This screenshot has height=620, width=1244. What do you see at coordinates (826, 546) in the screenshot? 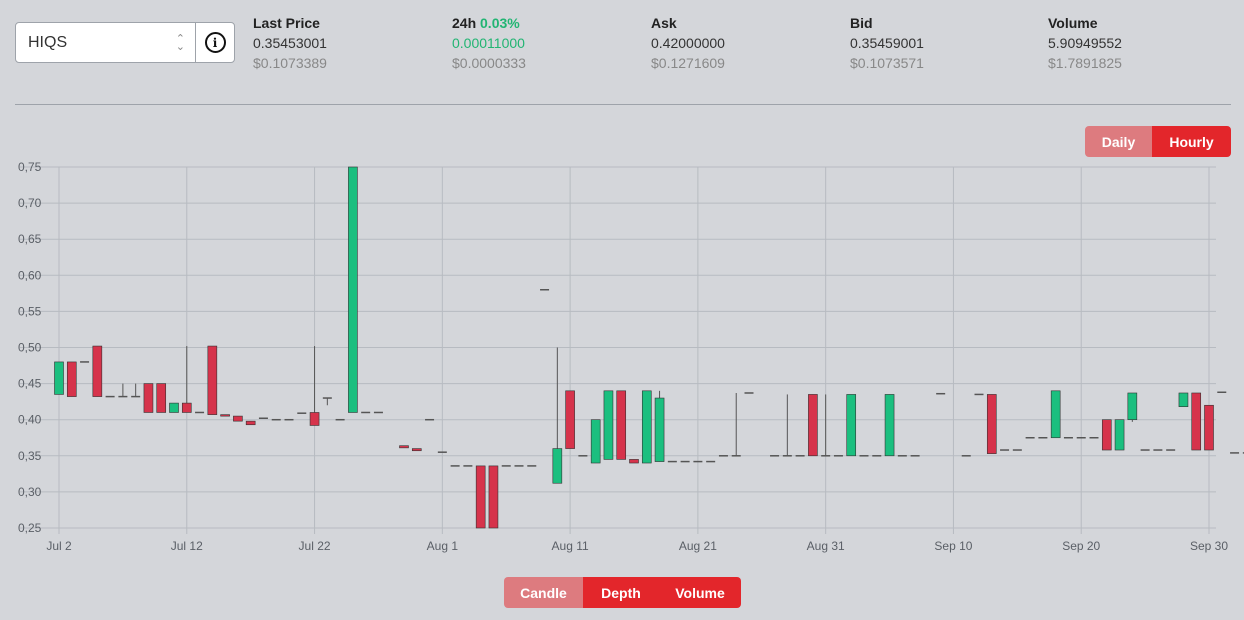
I see `x-tick-label: Aug 31` at bounding box center [826, 546].